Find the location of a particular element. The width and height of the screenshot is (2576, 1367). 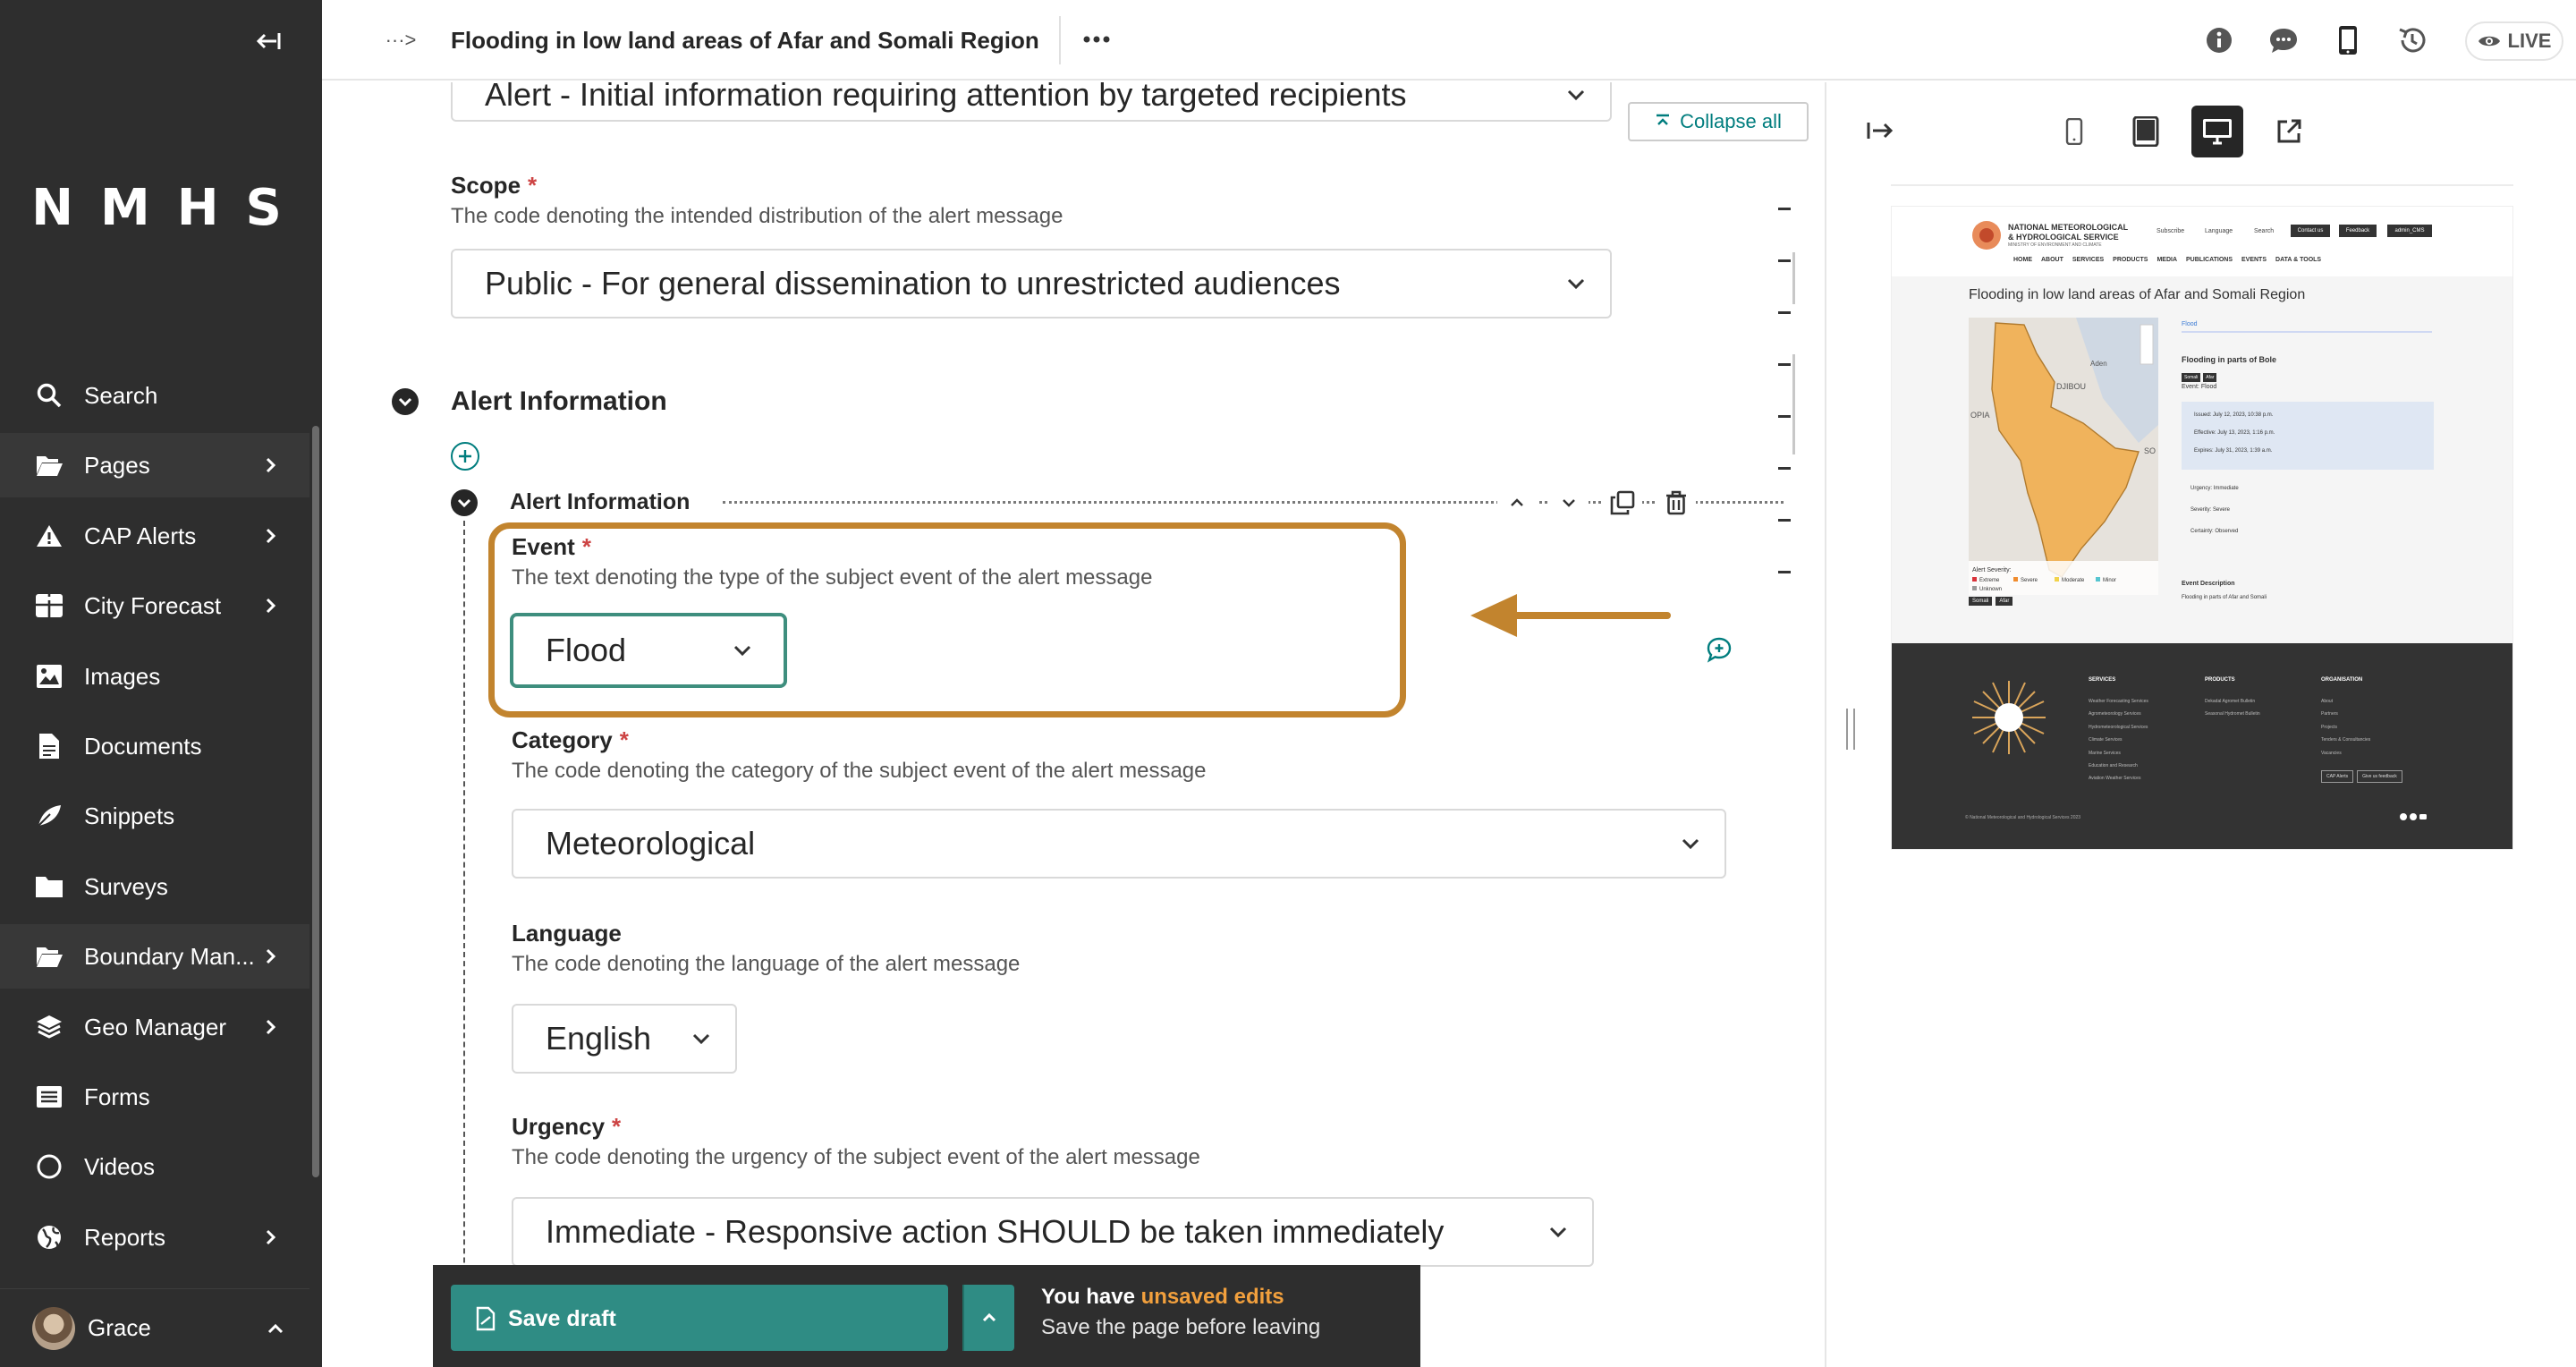

comments-button is located at coordinates (2283, 40).